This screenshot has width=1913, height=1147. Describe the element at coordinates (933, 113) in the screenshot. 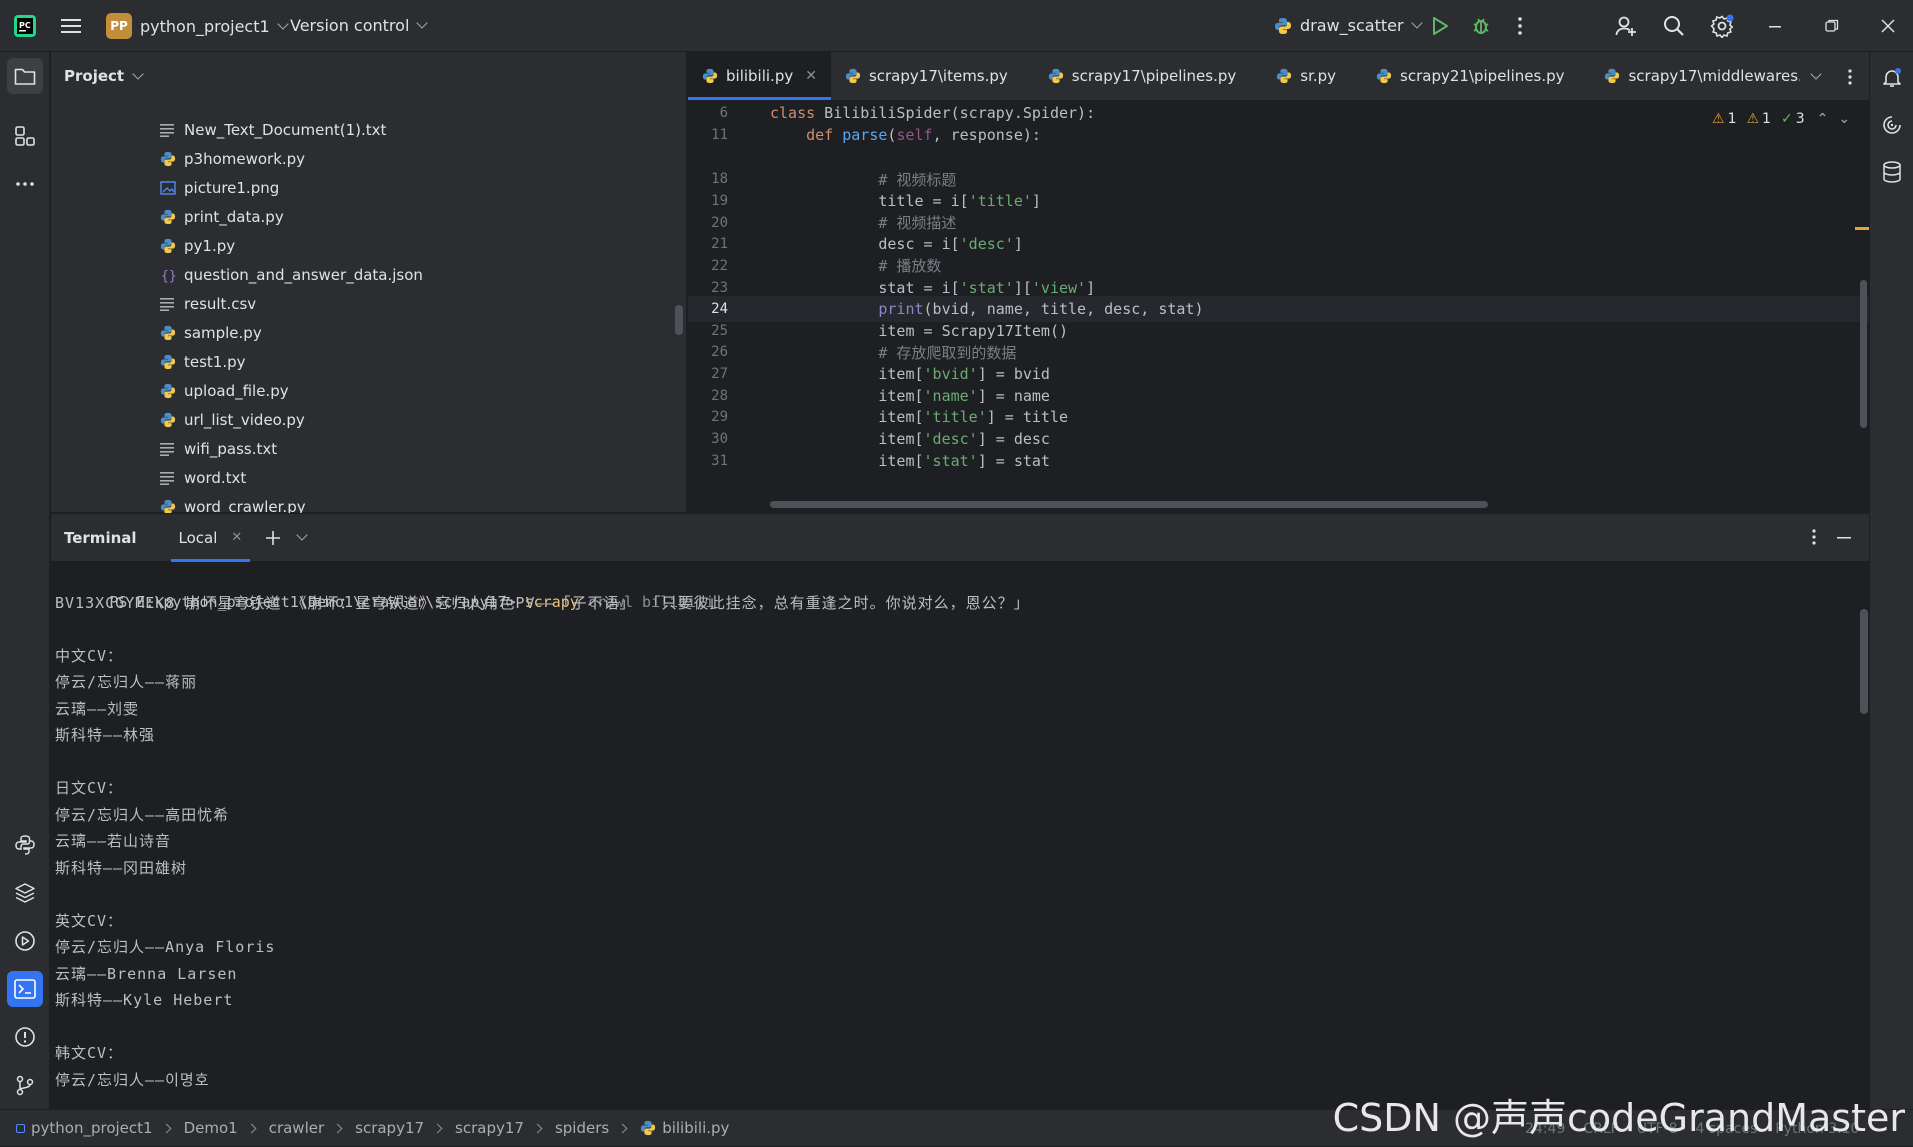

I see `code-text: class BilibiliSpider(scrapy.Spider):` at that location.